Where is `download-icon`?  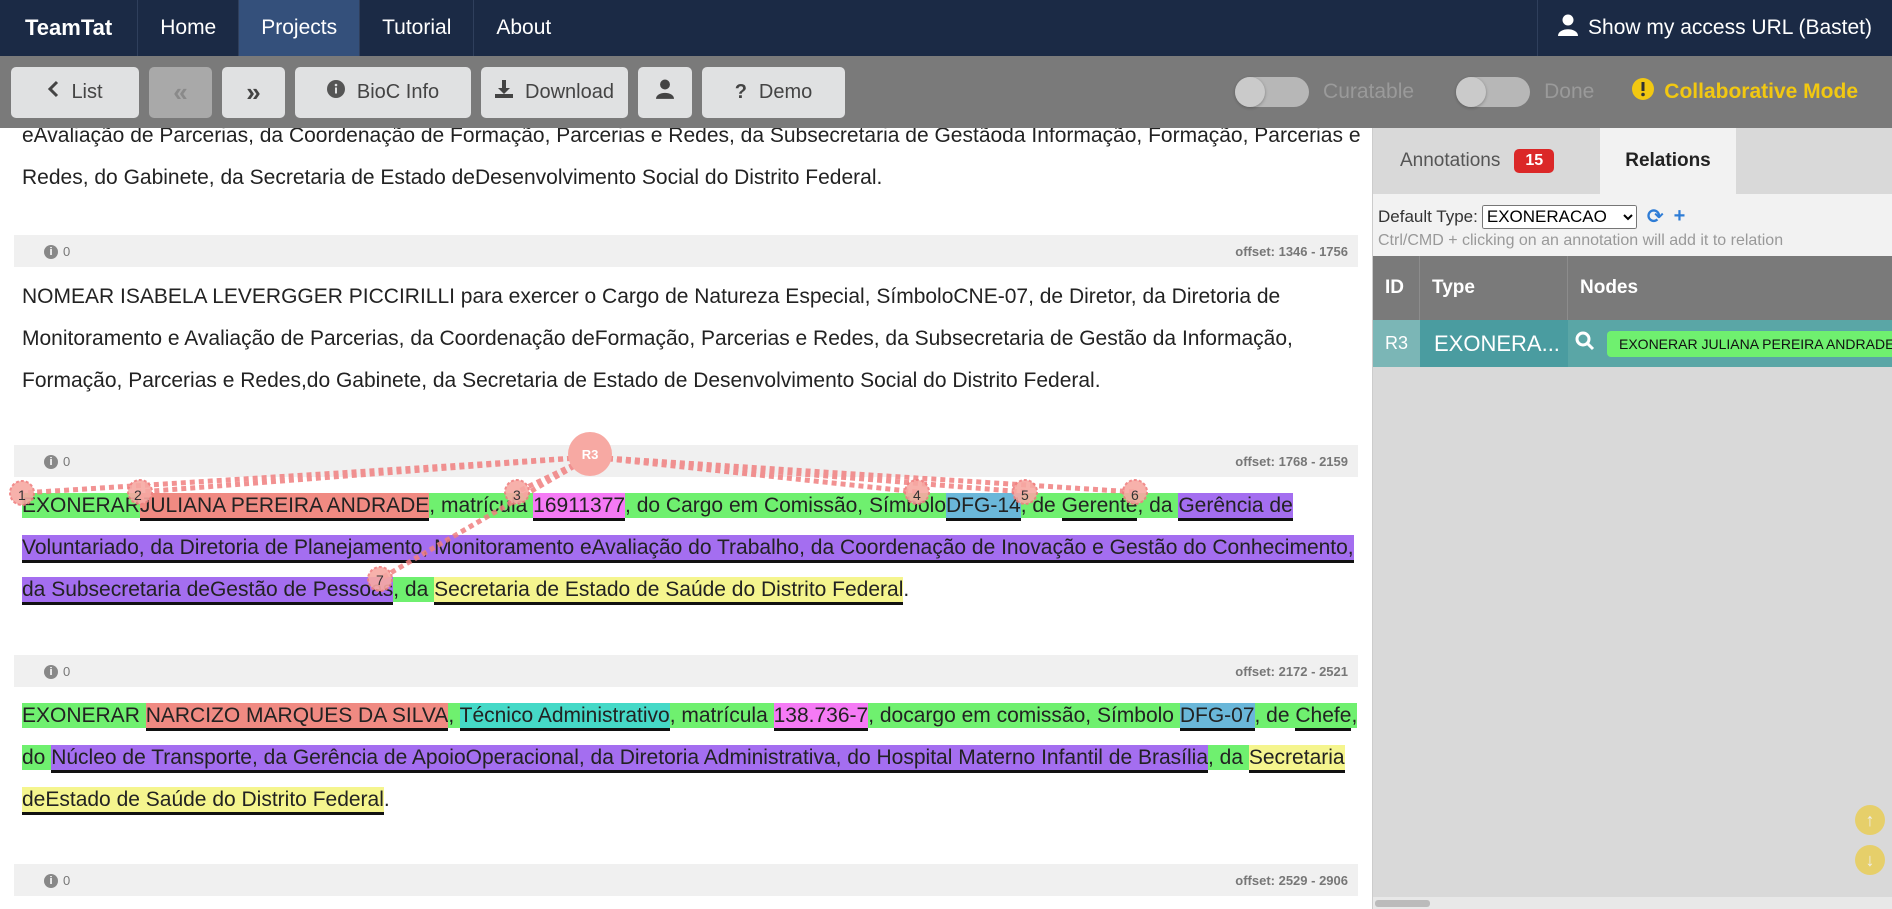
download-icon is located at coordinates (504, 92).